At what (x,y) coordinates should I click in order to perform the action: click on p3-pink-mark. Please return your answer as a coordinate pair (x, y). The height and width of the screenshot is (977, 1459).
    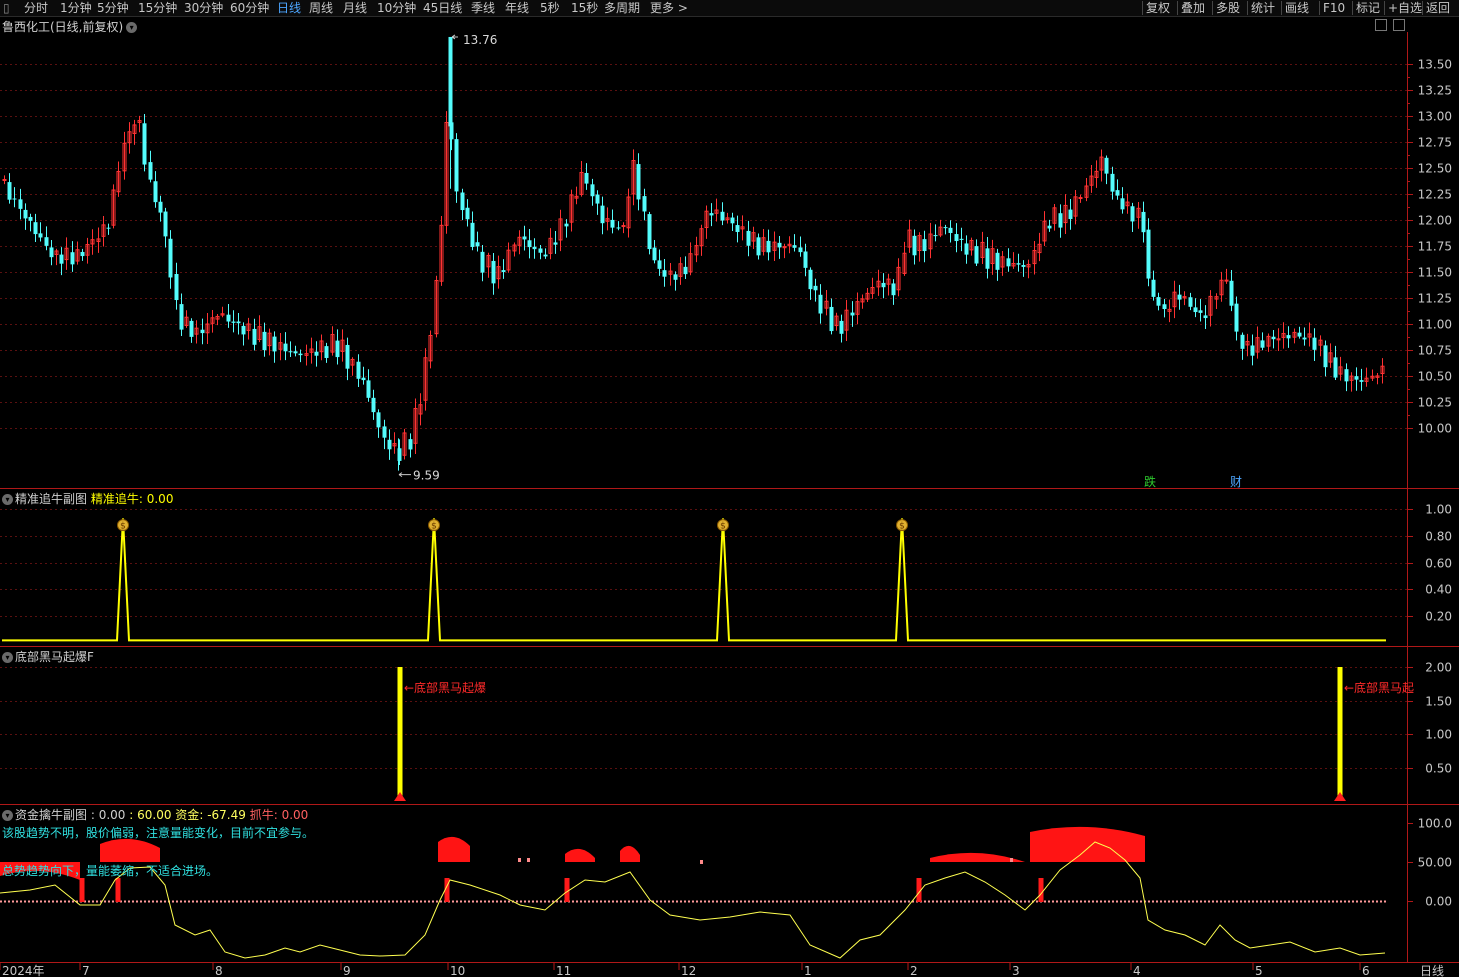
    Looking at the image, I should click on (528, 860).